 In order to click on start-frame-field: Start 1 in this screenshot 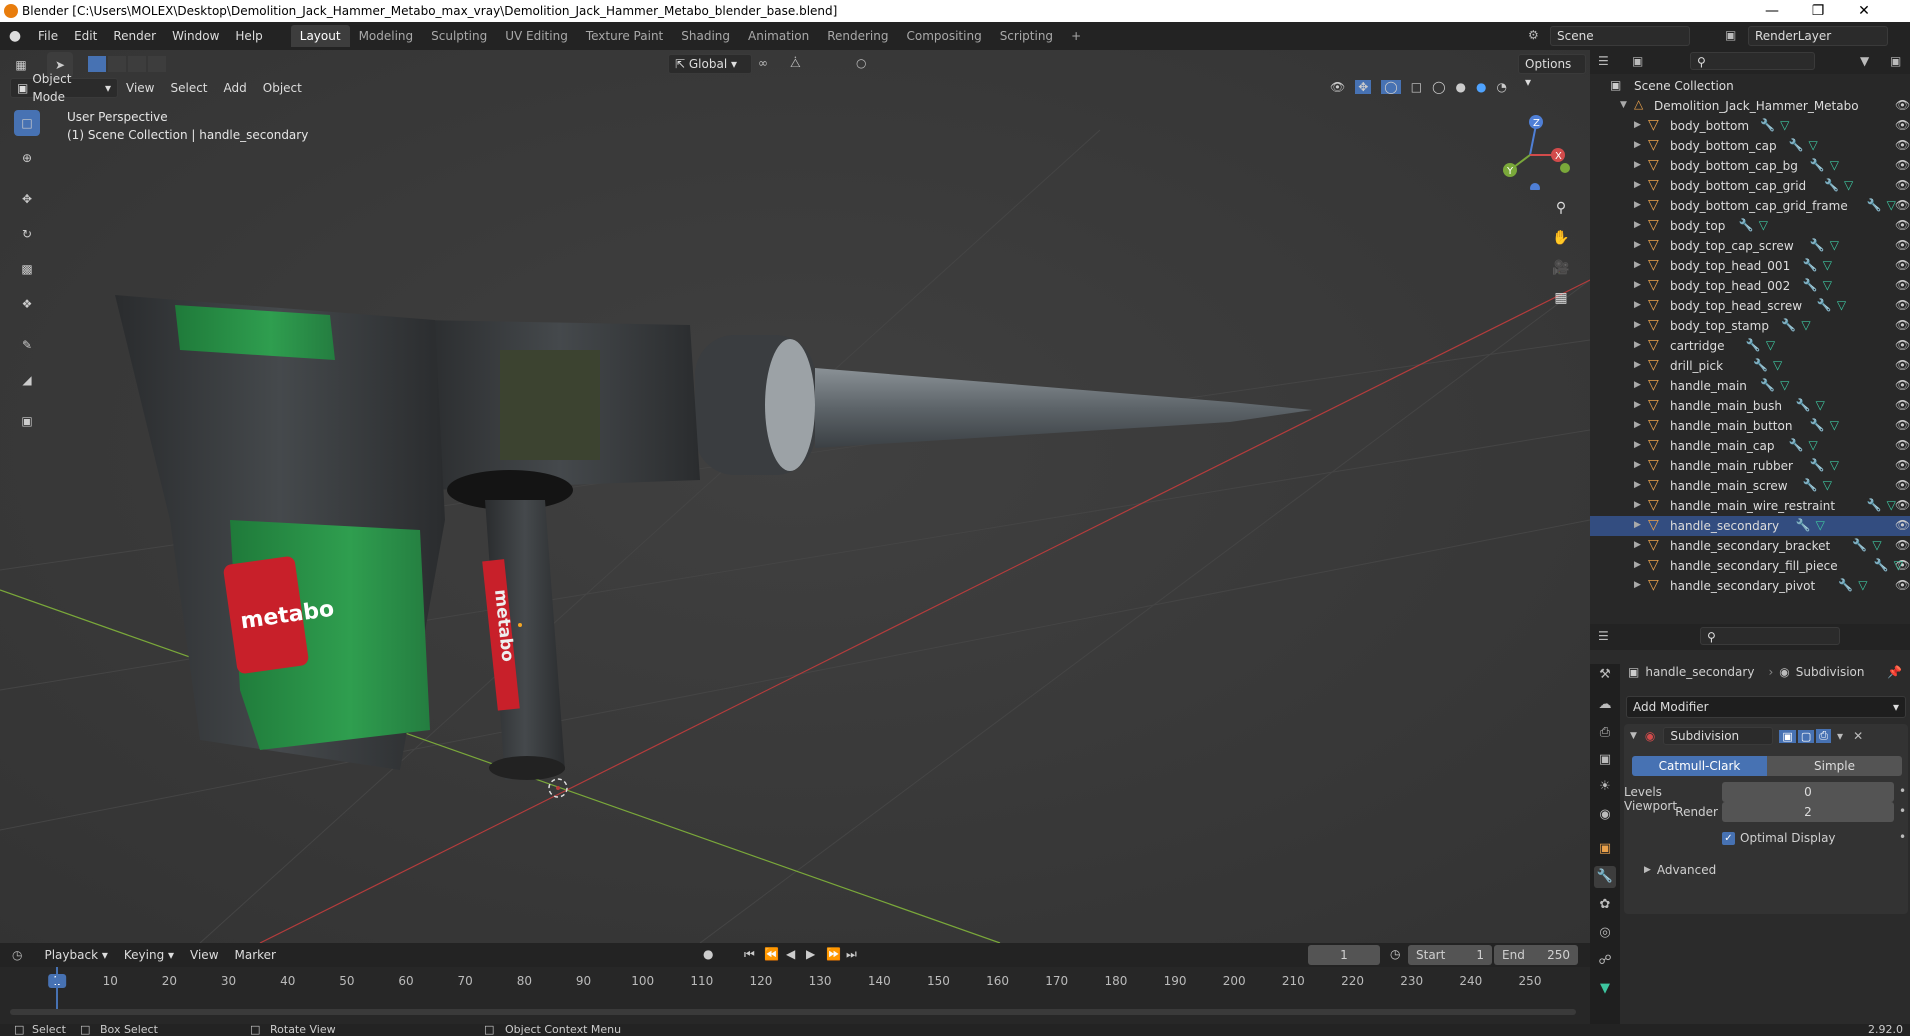, I will do `click(1450, 955)`.